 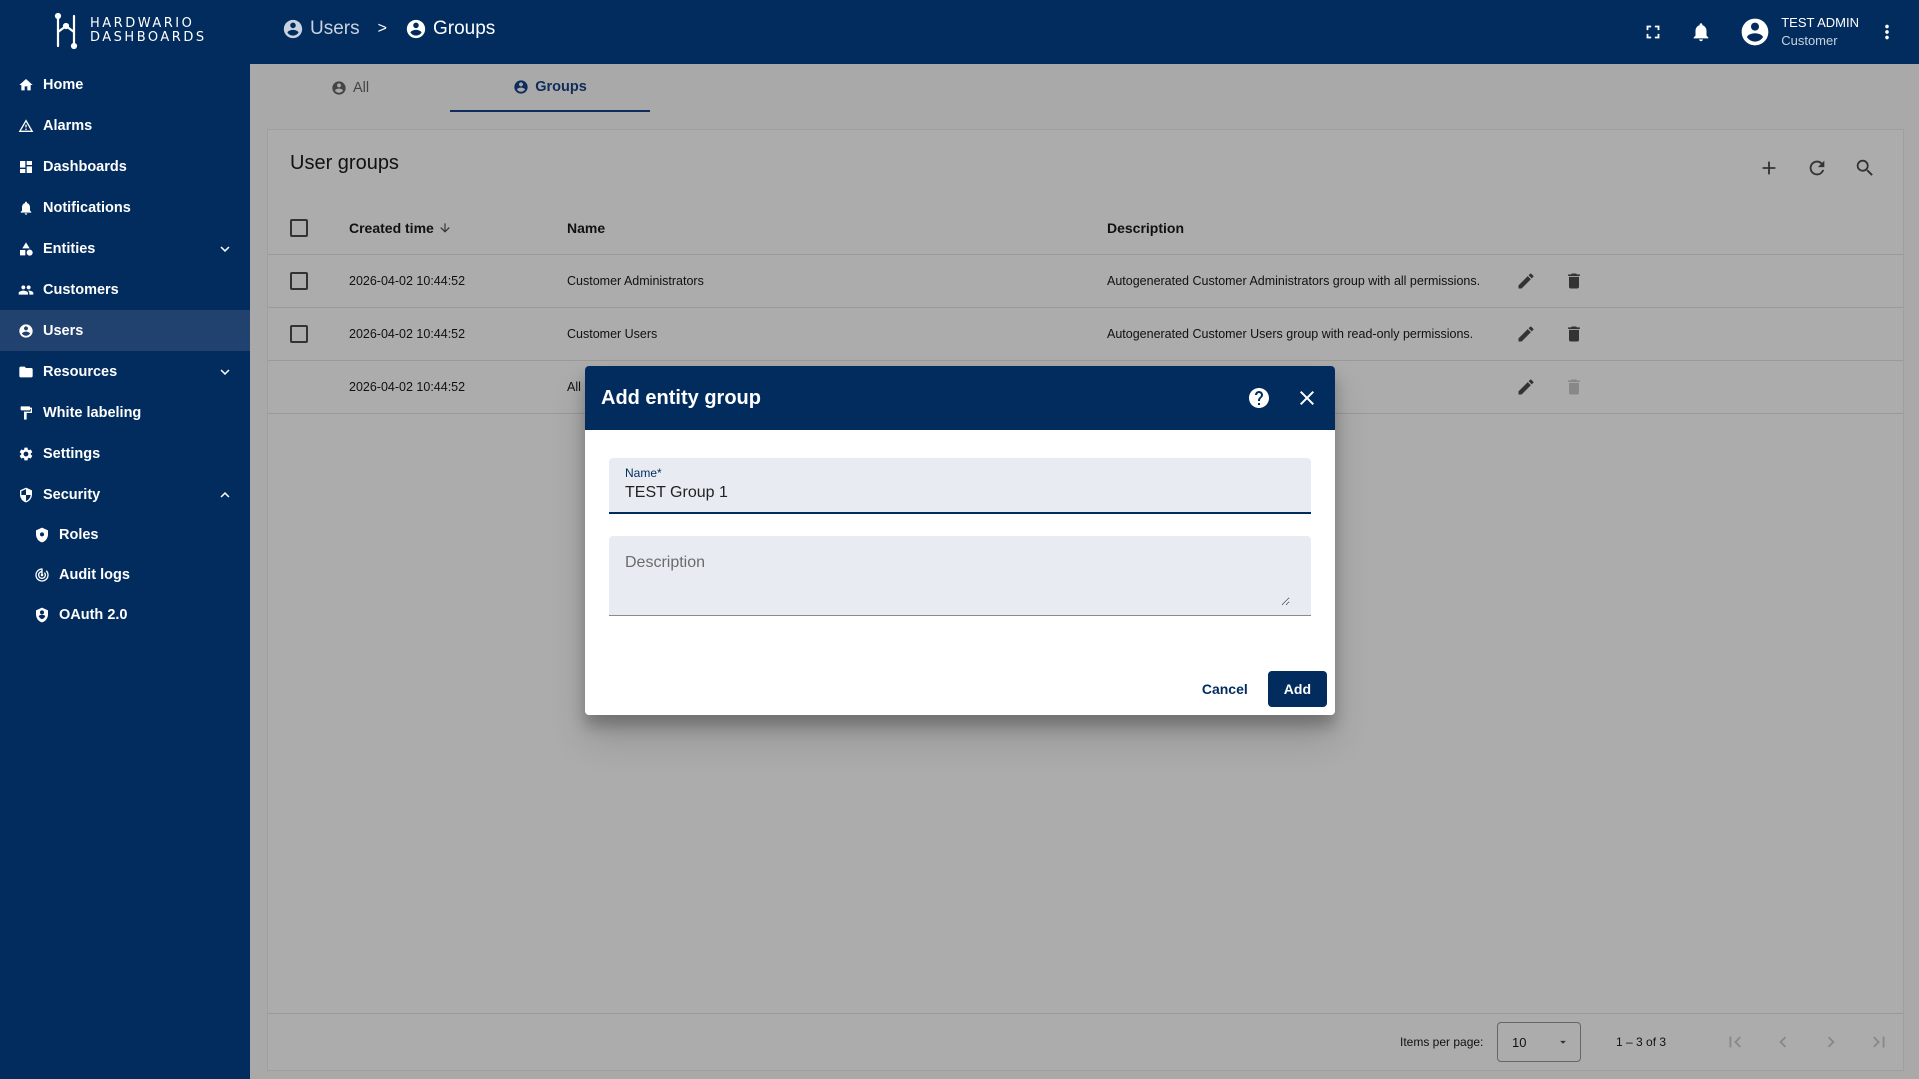 What do you see at coordinates (612, 334) in the screenshot?
I see `cell-name: Customer Users` at bounding box center [612, 334].